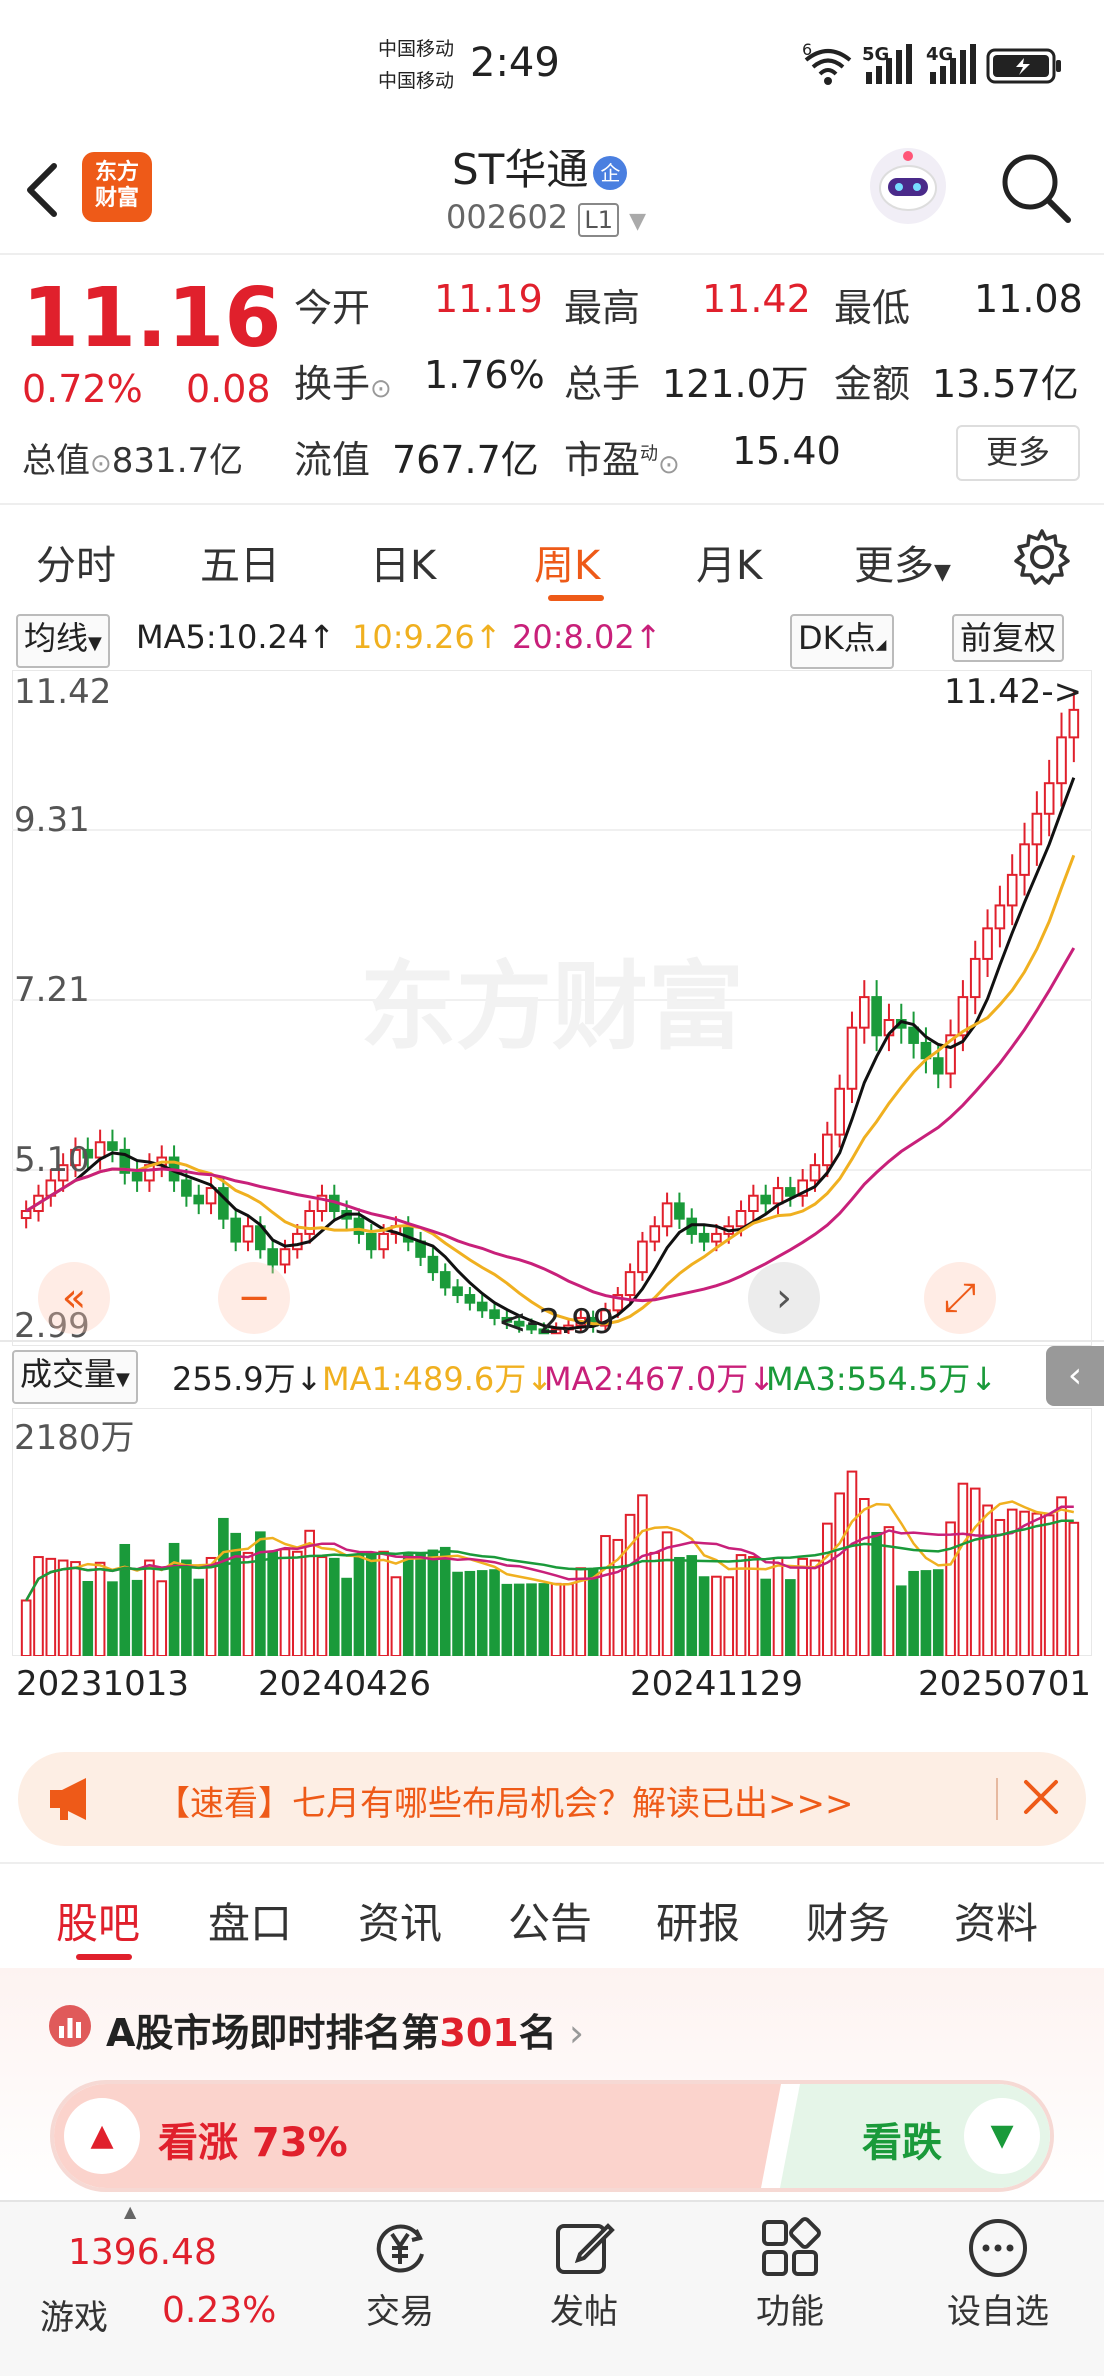 Image resolution: width=1104 pixels, height=2376 pixels. I want to click on back-button, so click(42, 192).